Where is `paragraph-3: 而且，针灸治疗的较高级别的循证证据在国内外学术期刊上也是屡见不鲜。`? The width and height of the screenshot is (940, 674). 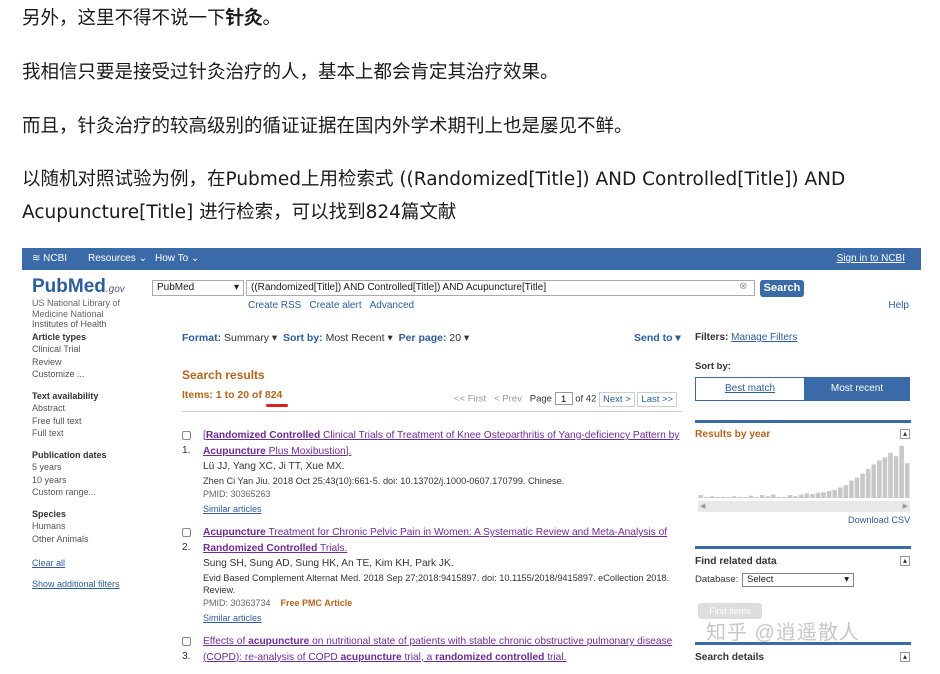
paragraph-3: 而且，针灸治疗的较高级别的循证证据在国内外学术期刊上也是屡见不鲜。 is located at coordinates (327, 126).